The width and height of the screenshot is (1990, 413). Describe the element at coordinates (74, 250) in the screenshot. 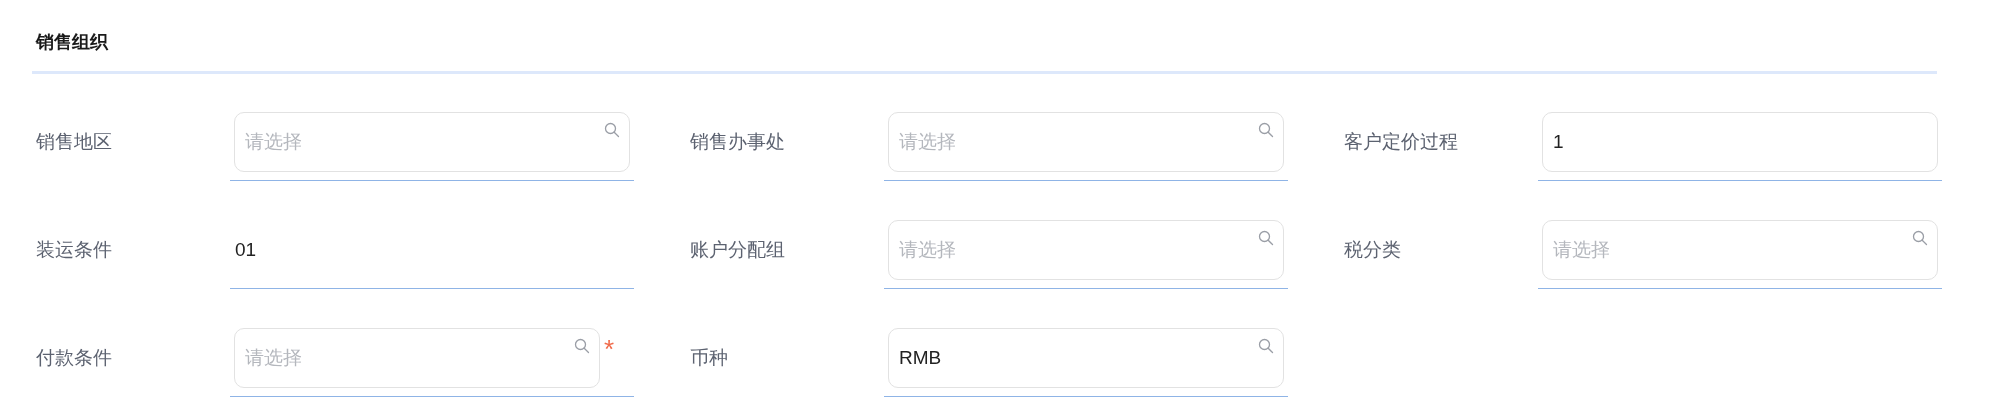

I see `field-label: 装运条件` at that location.